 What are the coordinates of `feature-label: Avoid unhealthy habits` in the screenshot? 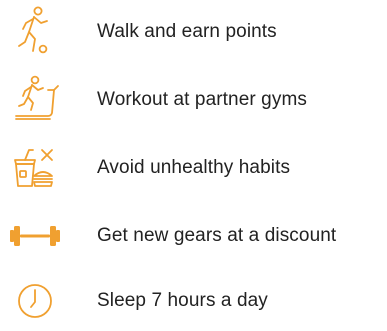 It's located at (194, 167).